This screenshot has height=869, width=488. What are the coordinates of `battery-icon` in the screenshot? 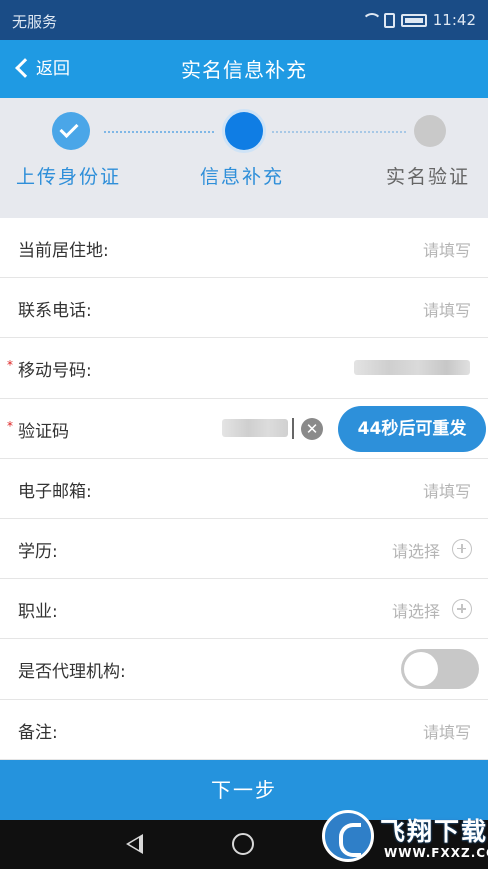 It's located at (413, 20).